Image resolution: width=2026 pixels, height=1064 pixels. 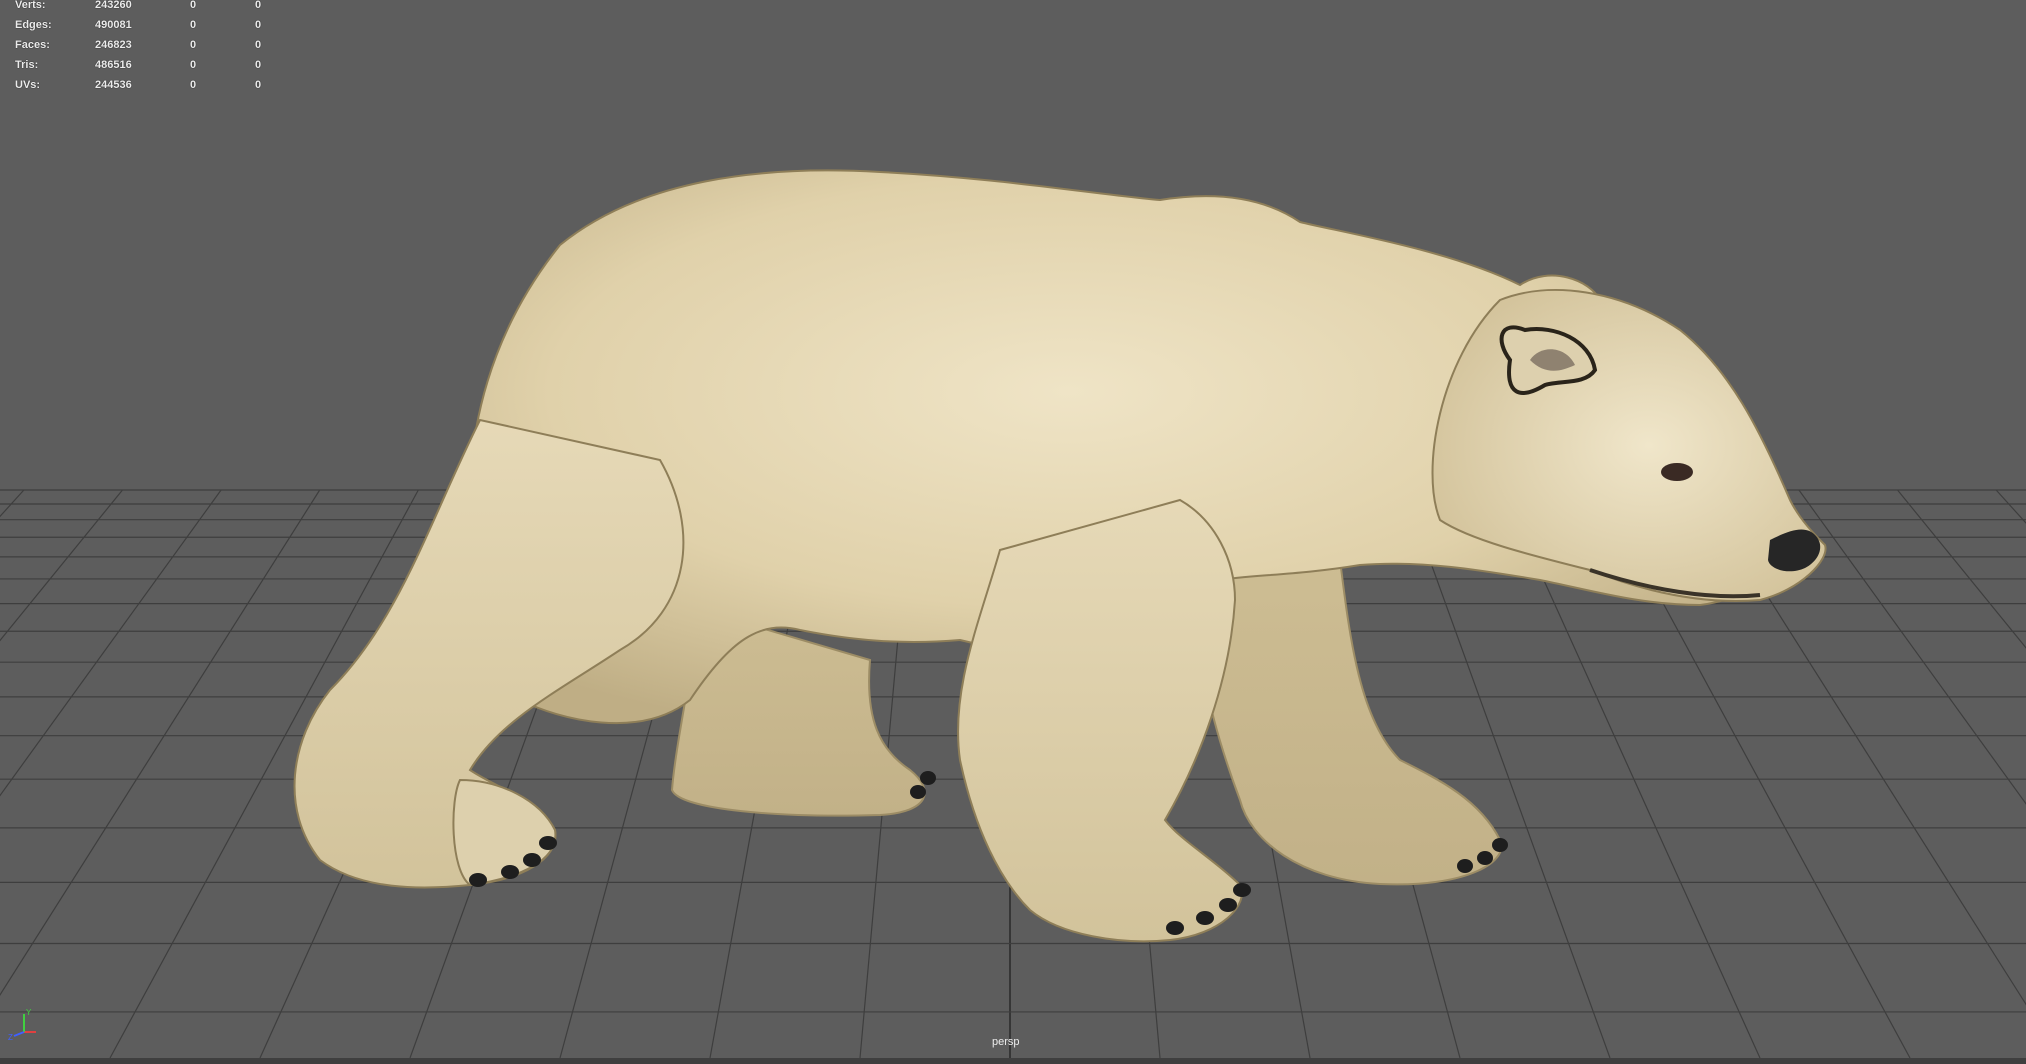 What do you see at coordinates (22, 1025) in the screenshot?
I see `axis-gizmo: Y Z` at bounding box center [22, 1025].